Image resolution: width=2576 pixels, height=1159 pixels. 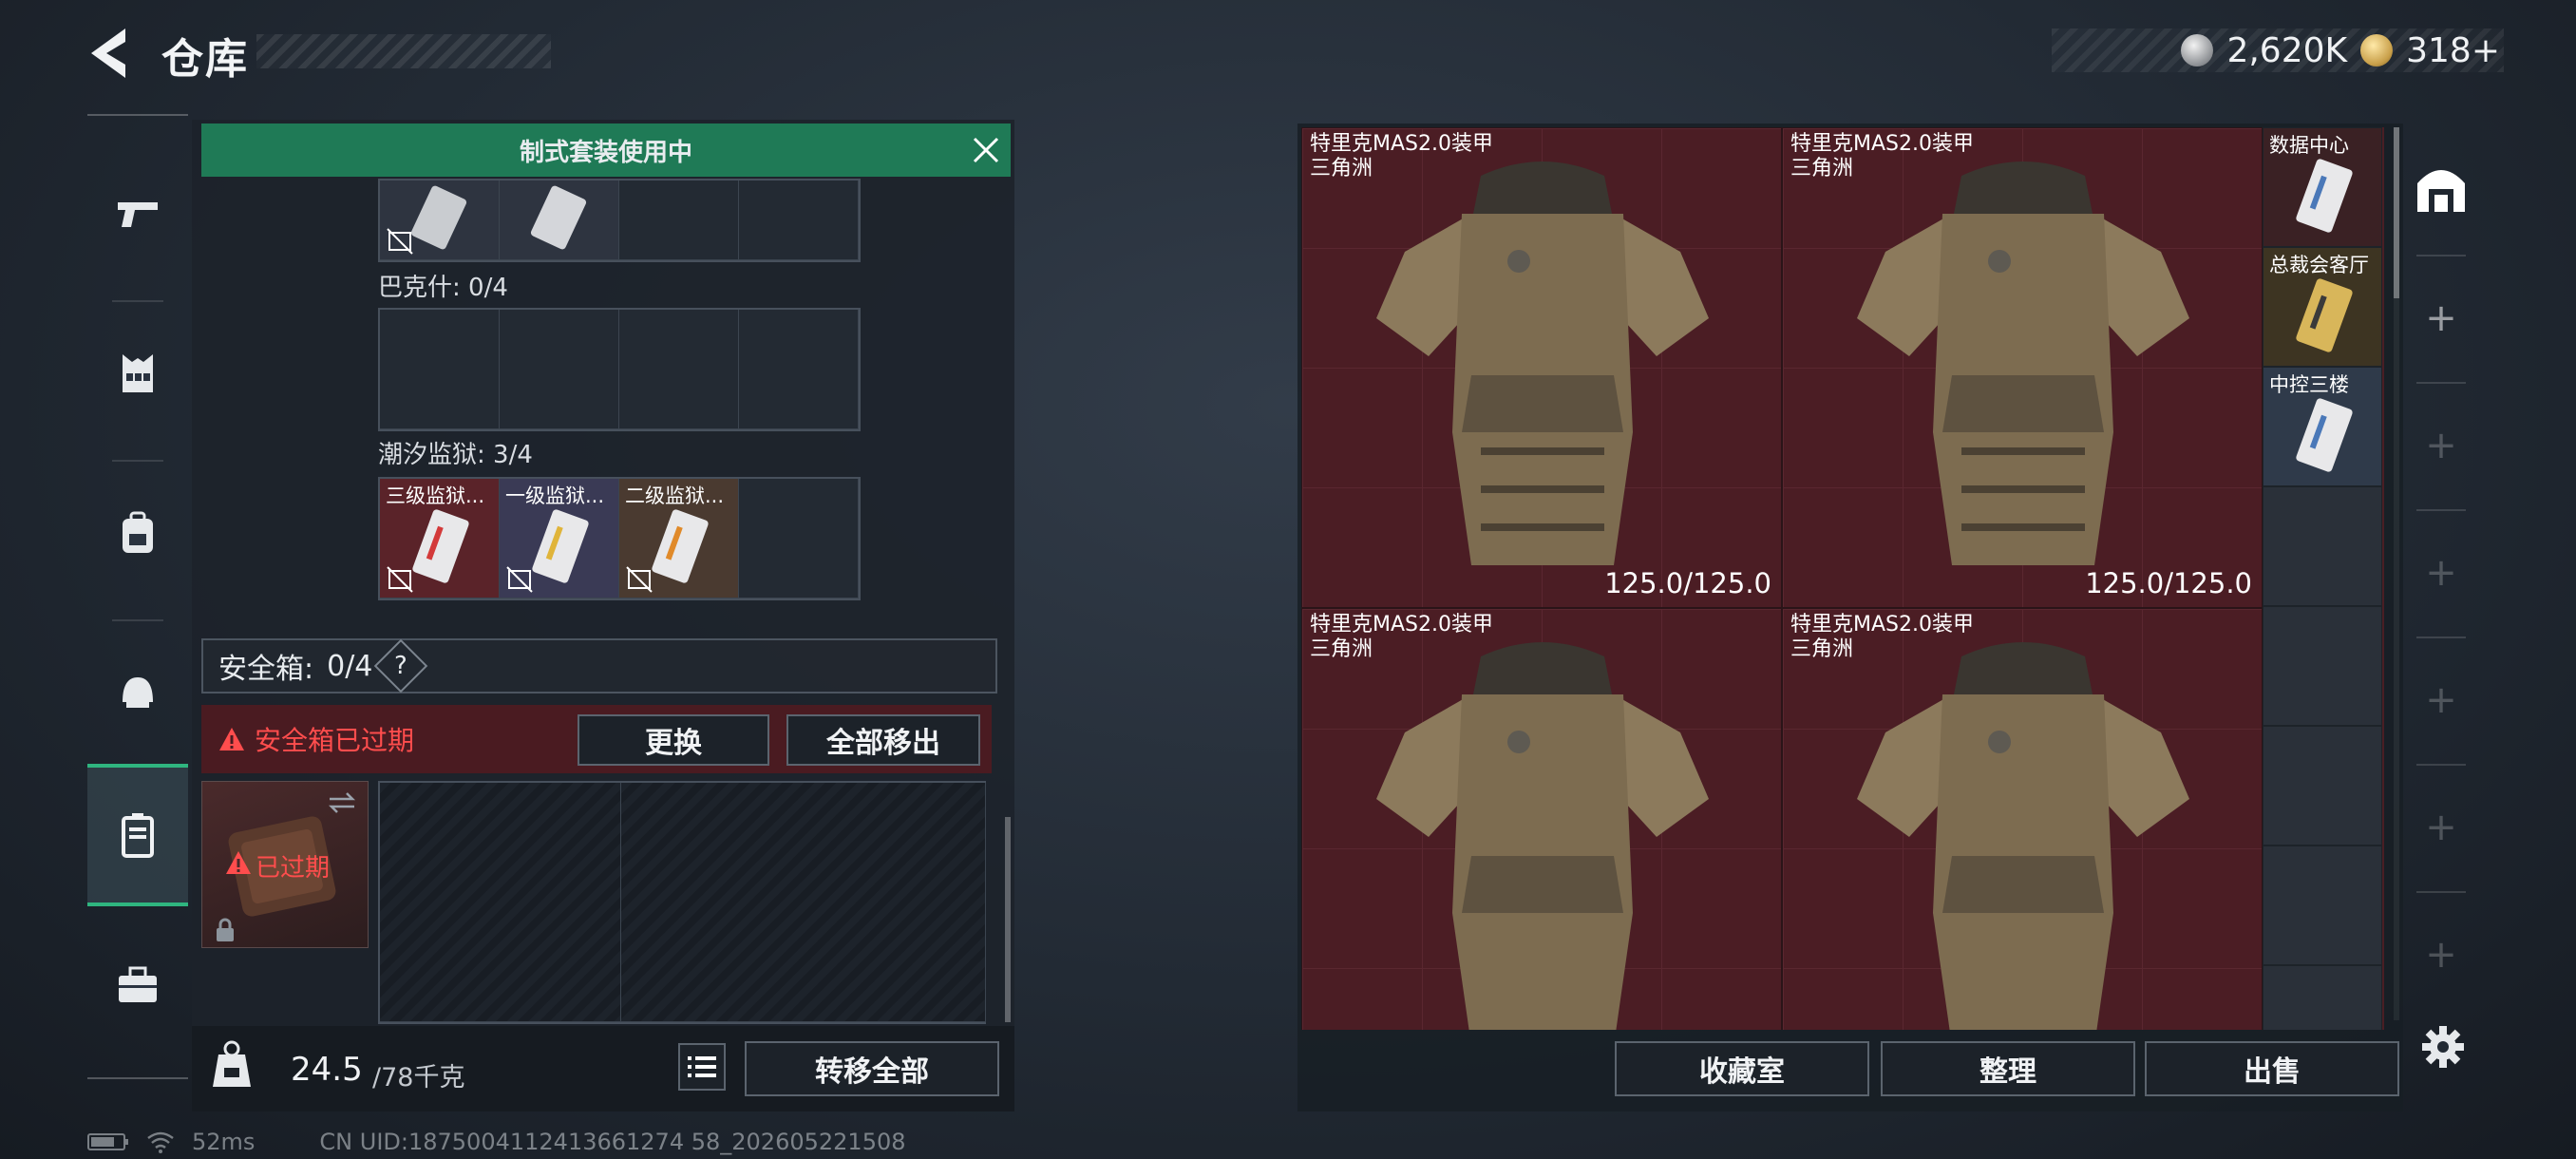 I want to click on nav-weapon, so click(x=137, y=213).